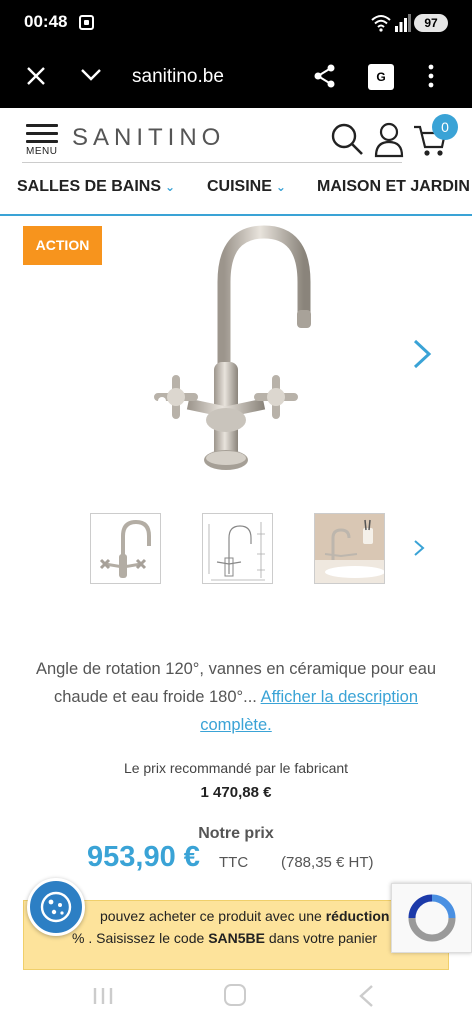  I want to click on nav-item-label: MAISON ET JARDIN, so click(393, 186).